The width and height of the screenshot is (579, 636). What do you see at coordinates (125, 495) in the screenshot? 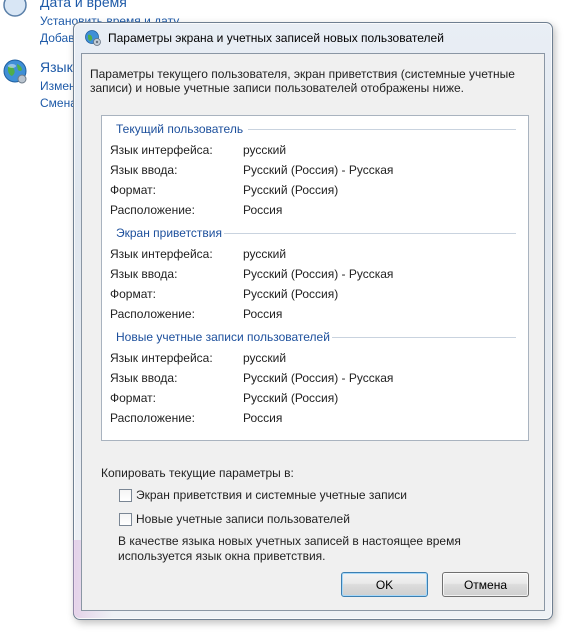
I see `copy-welcome-screen-checkbox` at bounding box center [125, 495].